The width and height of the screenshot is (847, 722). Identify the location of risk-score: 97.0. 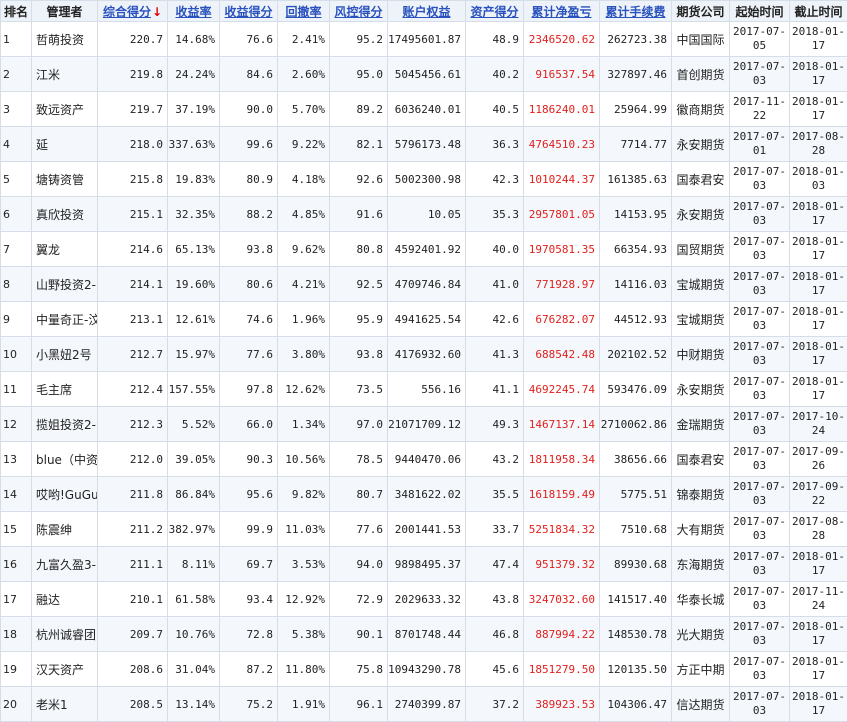
(359, 424).